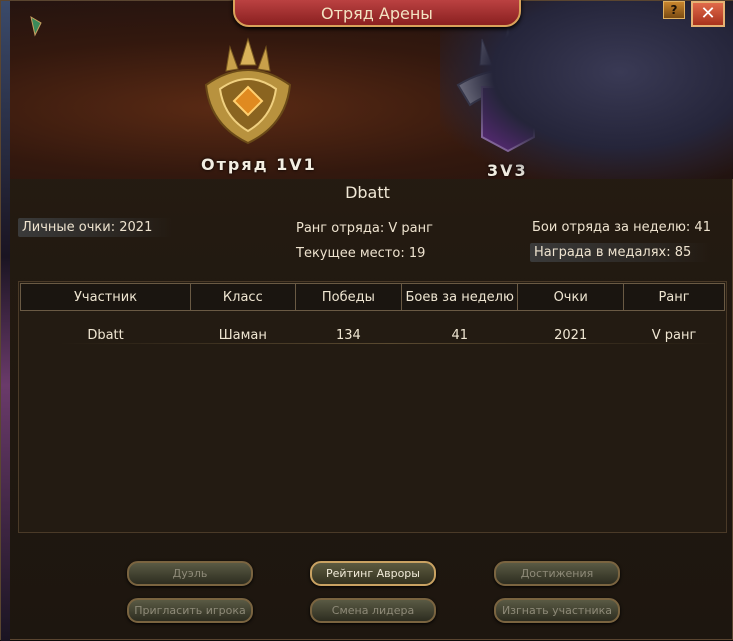  Describe the element at coordinates (105, 335) in the screenshot. I see `cell-member: Dbatt` at that location.